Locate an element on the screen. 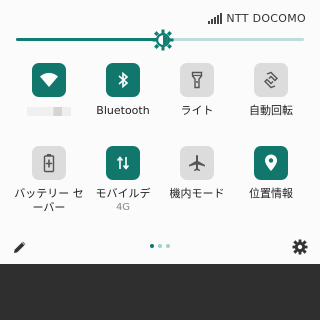 The height and width of the screenshot is (320, 320). tile-airplane-button is located at coordinates (197, 163).